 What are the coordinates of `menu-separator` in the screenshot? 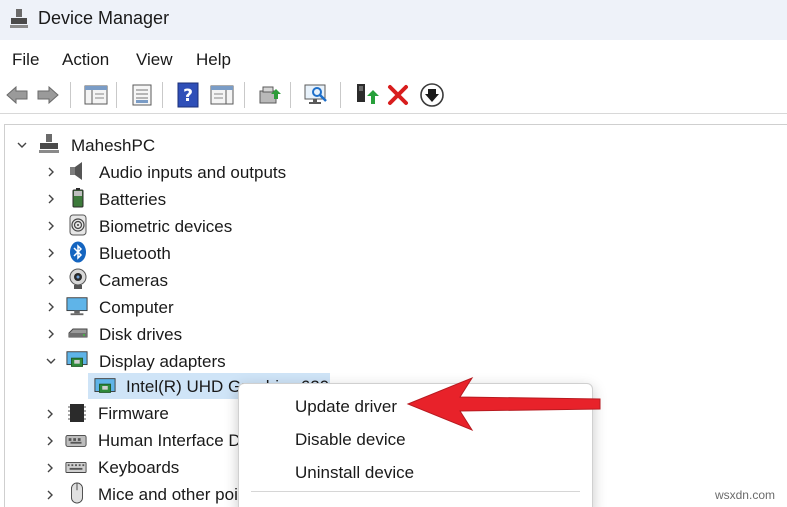 It's located at (415, 491).